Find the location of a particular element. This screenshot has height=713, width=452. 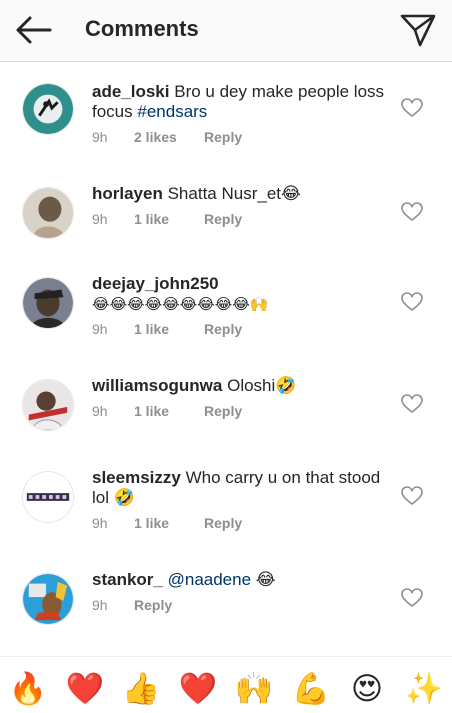

flexed-biceps-emoji-button: 💪 is located at coordinates (311, 689).